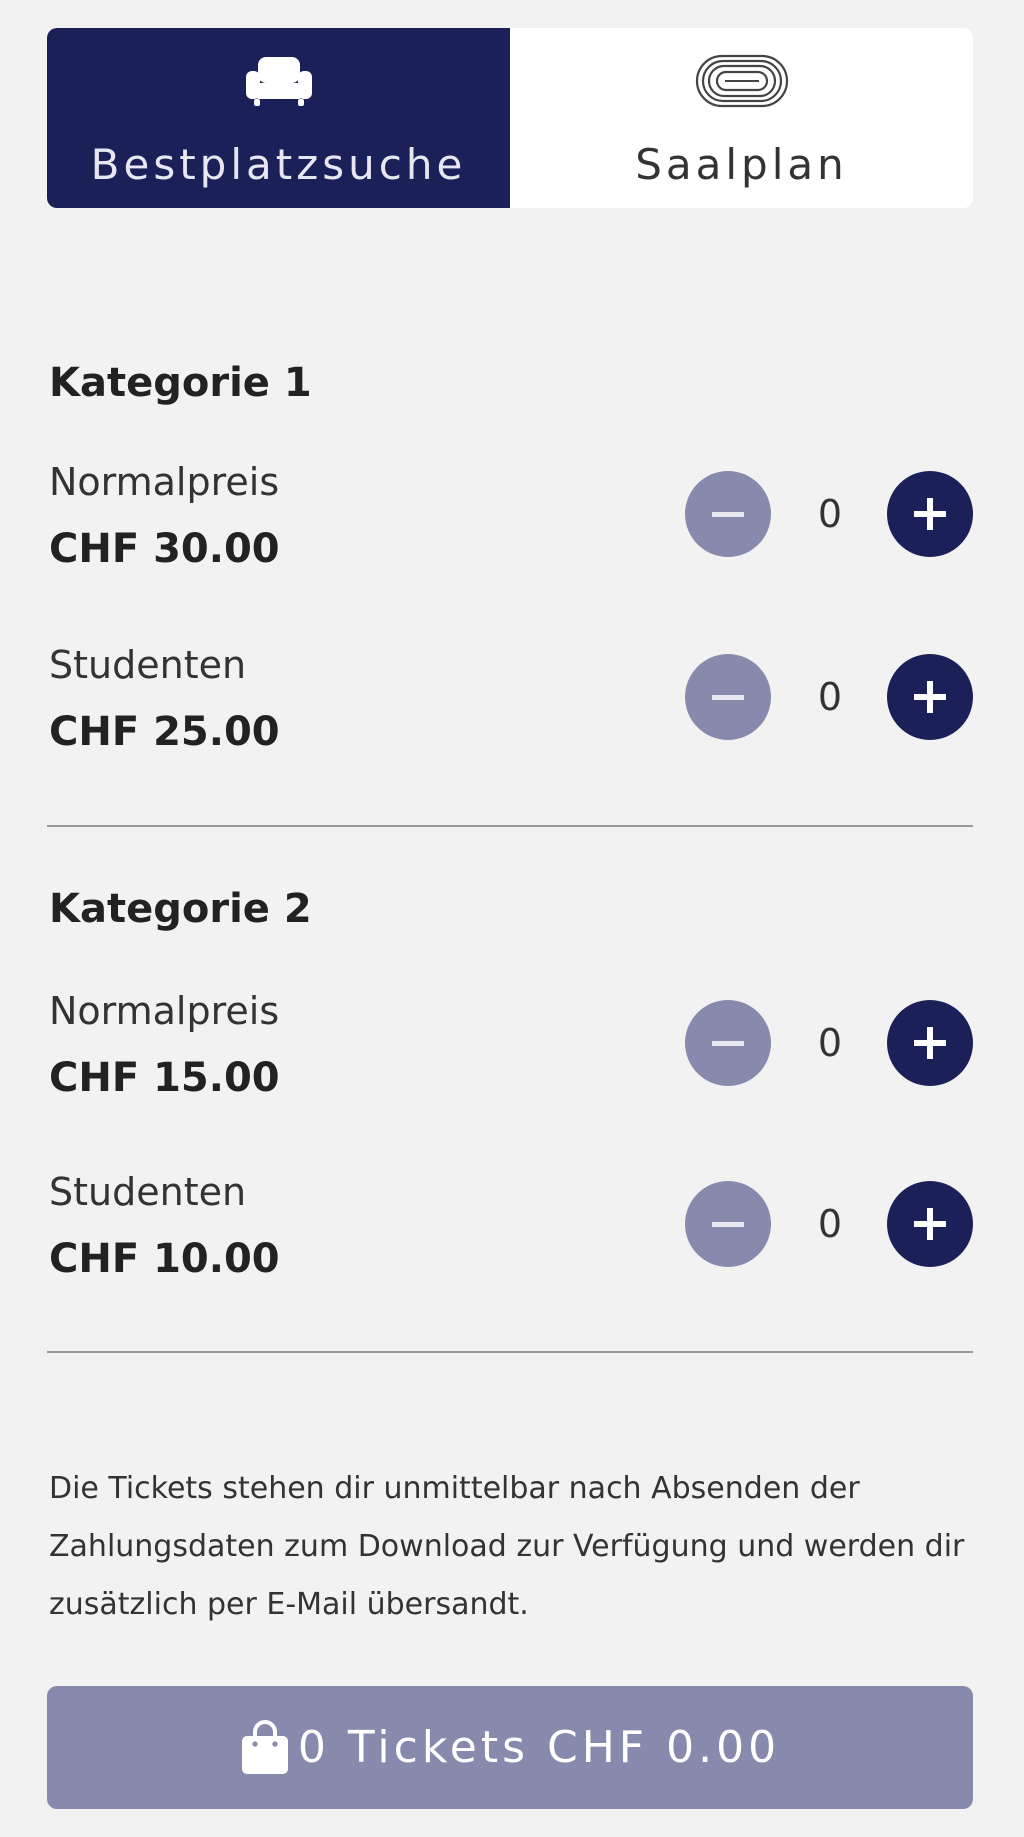 Image resolution: width=1024 pixels, height=1837 pixels. I want to click on ticket-row: Normalpreis CHF 15.00 0, so click(511, 1045).